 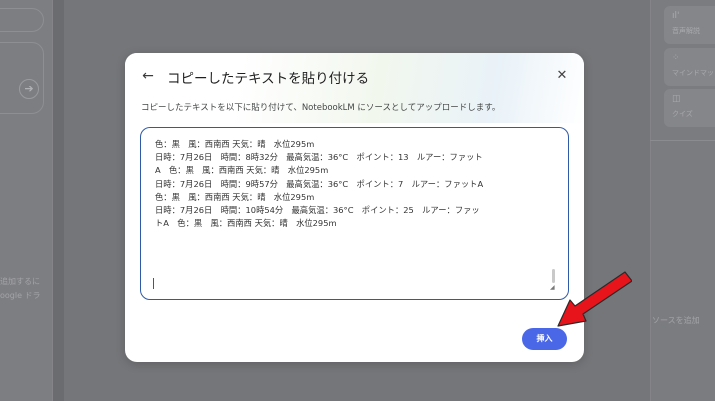 I want to click on quiz-chip: ◫ クイズ, so click(x=689, y=108).